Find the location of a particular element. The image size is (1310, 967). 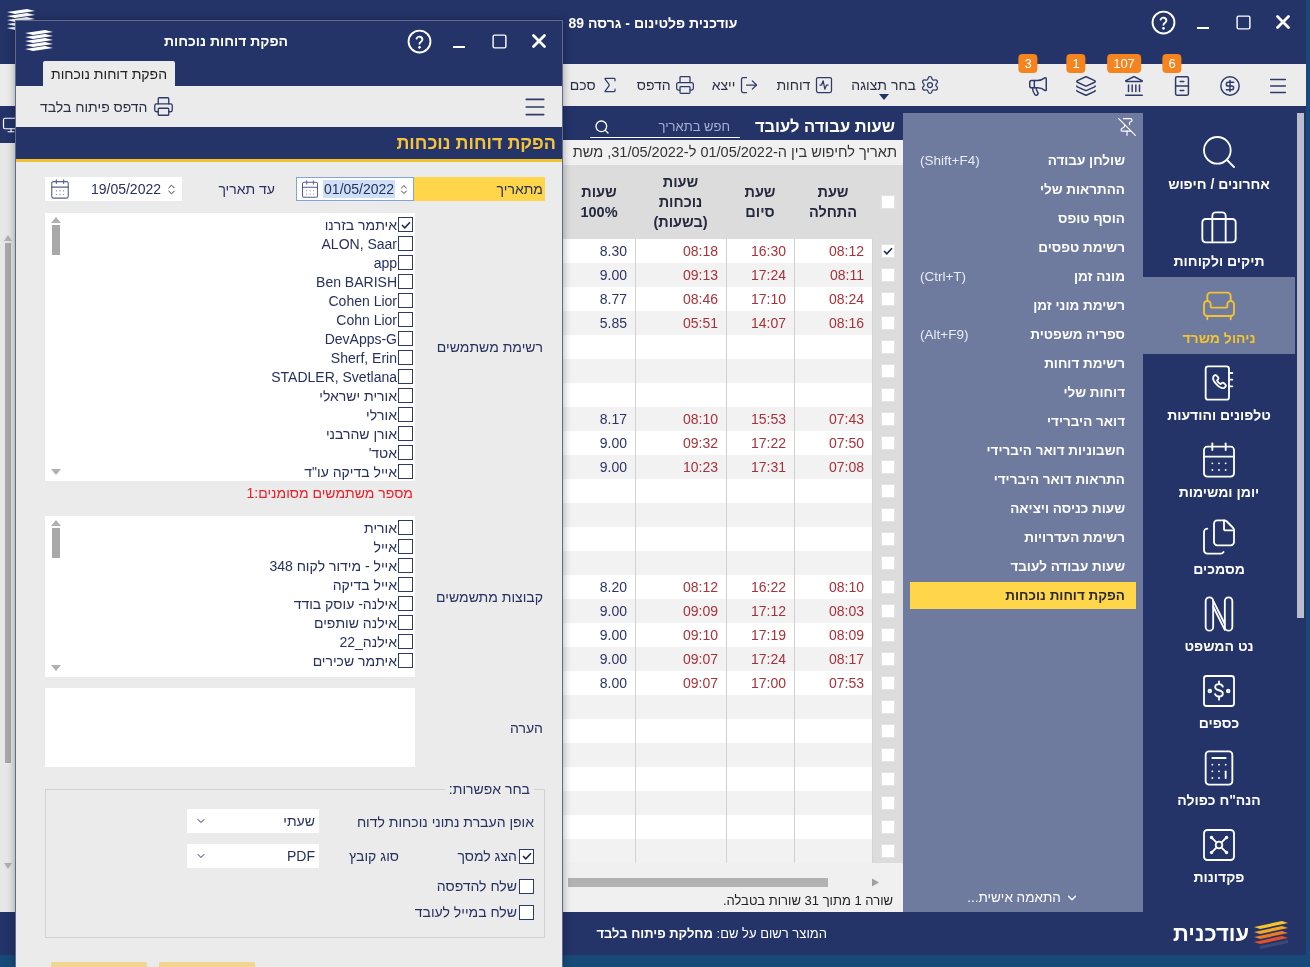

table-cell: 8.20 is located at coordinates (613, 587).